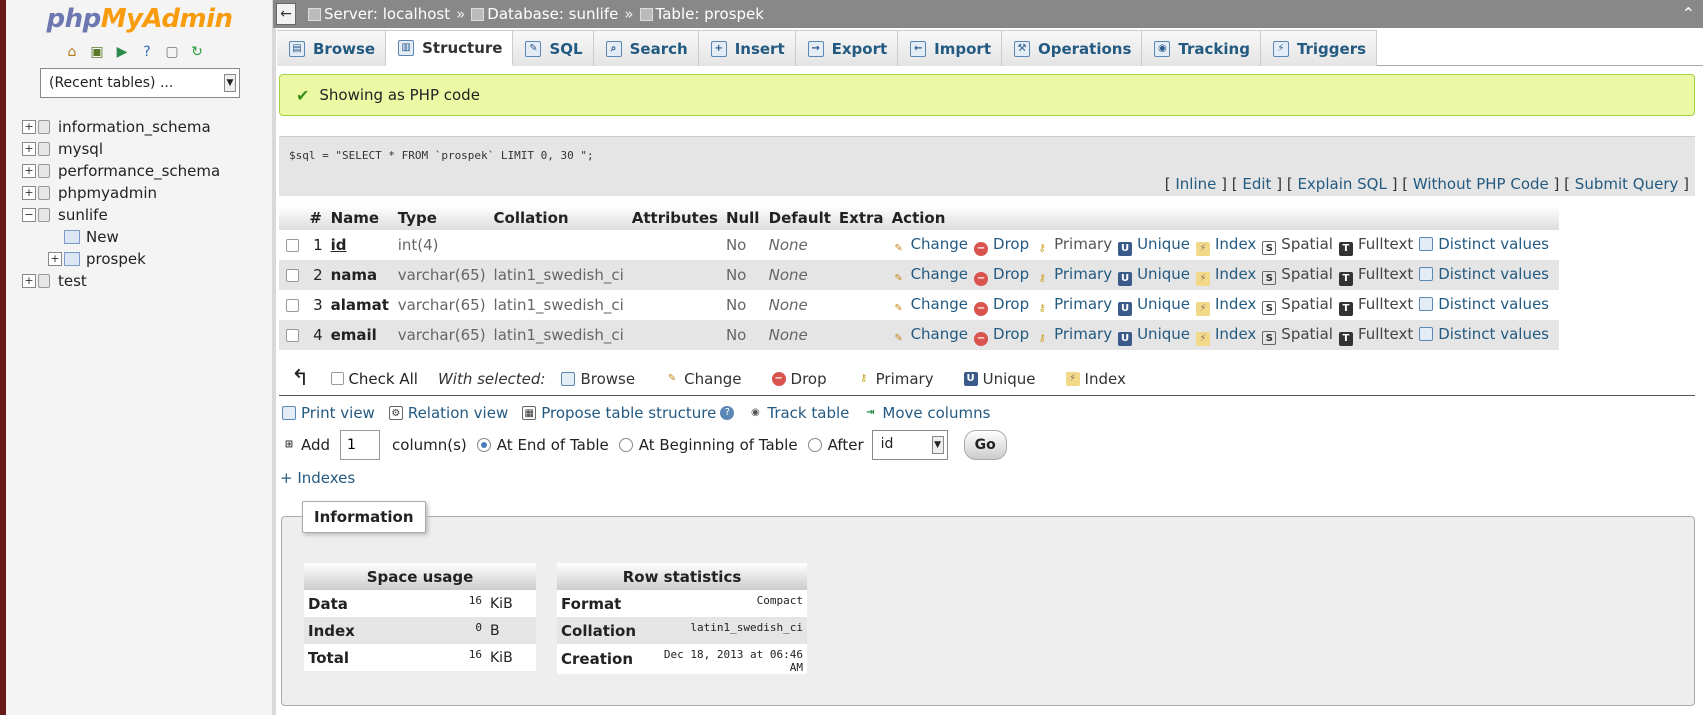 This screenshot has height=715, width=1703. Describe the element at coordinates (121, 259) in the screenshot. I see `tree-item-prospek: + prospek` at that location.